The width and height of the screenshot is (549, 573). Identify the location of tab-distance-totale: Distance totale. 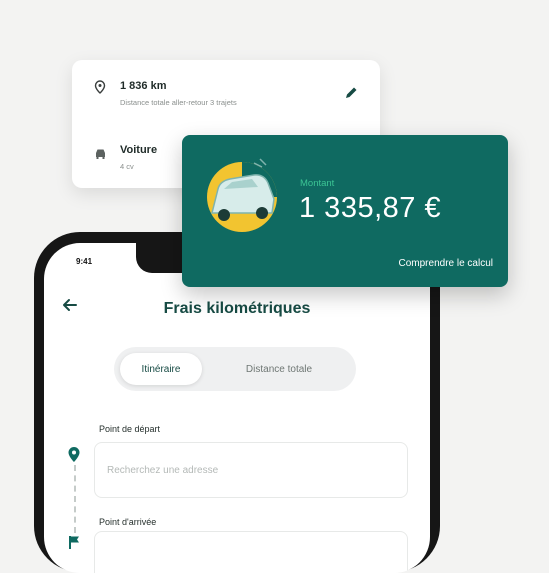
(279, 369).